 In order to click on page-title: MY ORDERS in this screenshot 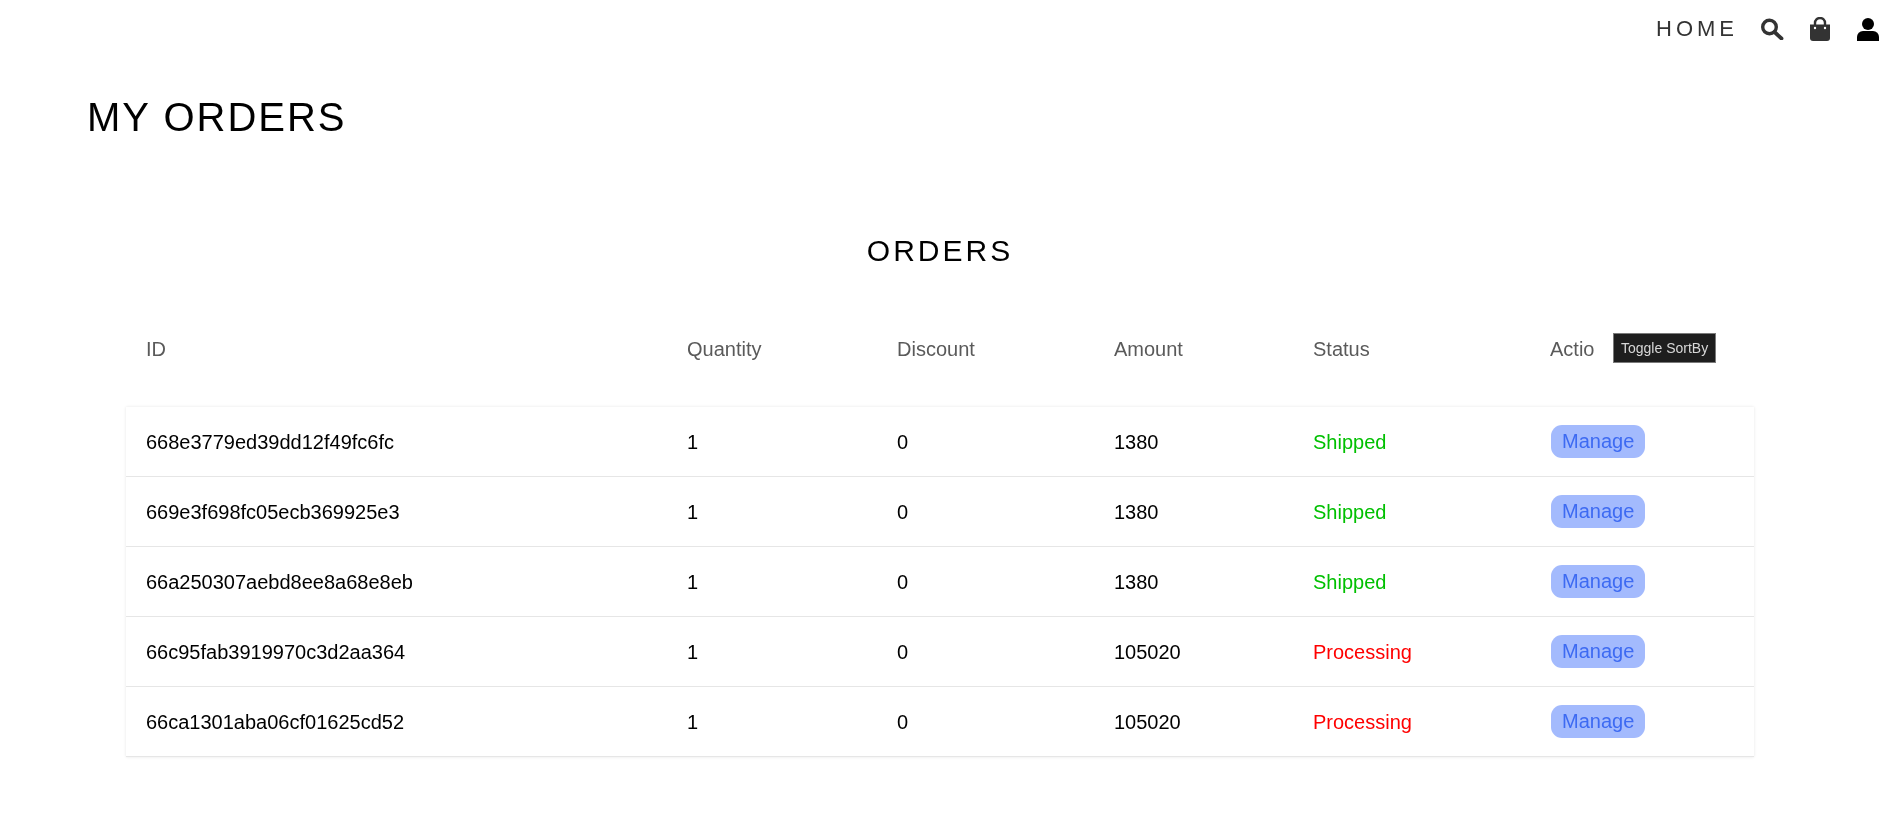, I will do `click(217, 117)`.